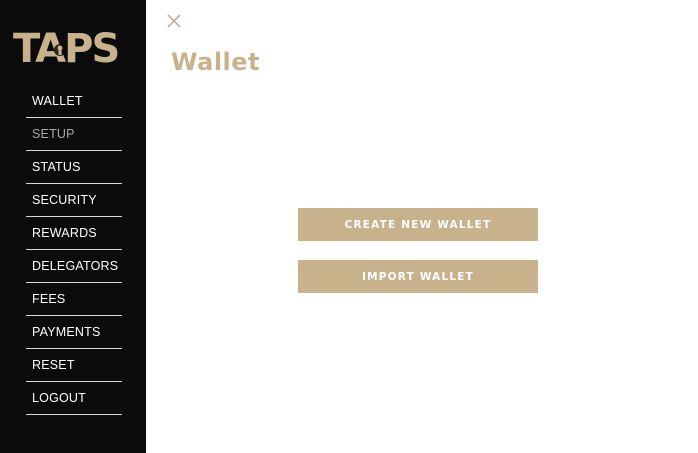 This screenshot has height=453, width=698. What do you see at coordinates (174, 21) in the screenshot?
I see `close-icon` at bounding box center [174, 21].